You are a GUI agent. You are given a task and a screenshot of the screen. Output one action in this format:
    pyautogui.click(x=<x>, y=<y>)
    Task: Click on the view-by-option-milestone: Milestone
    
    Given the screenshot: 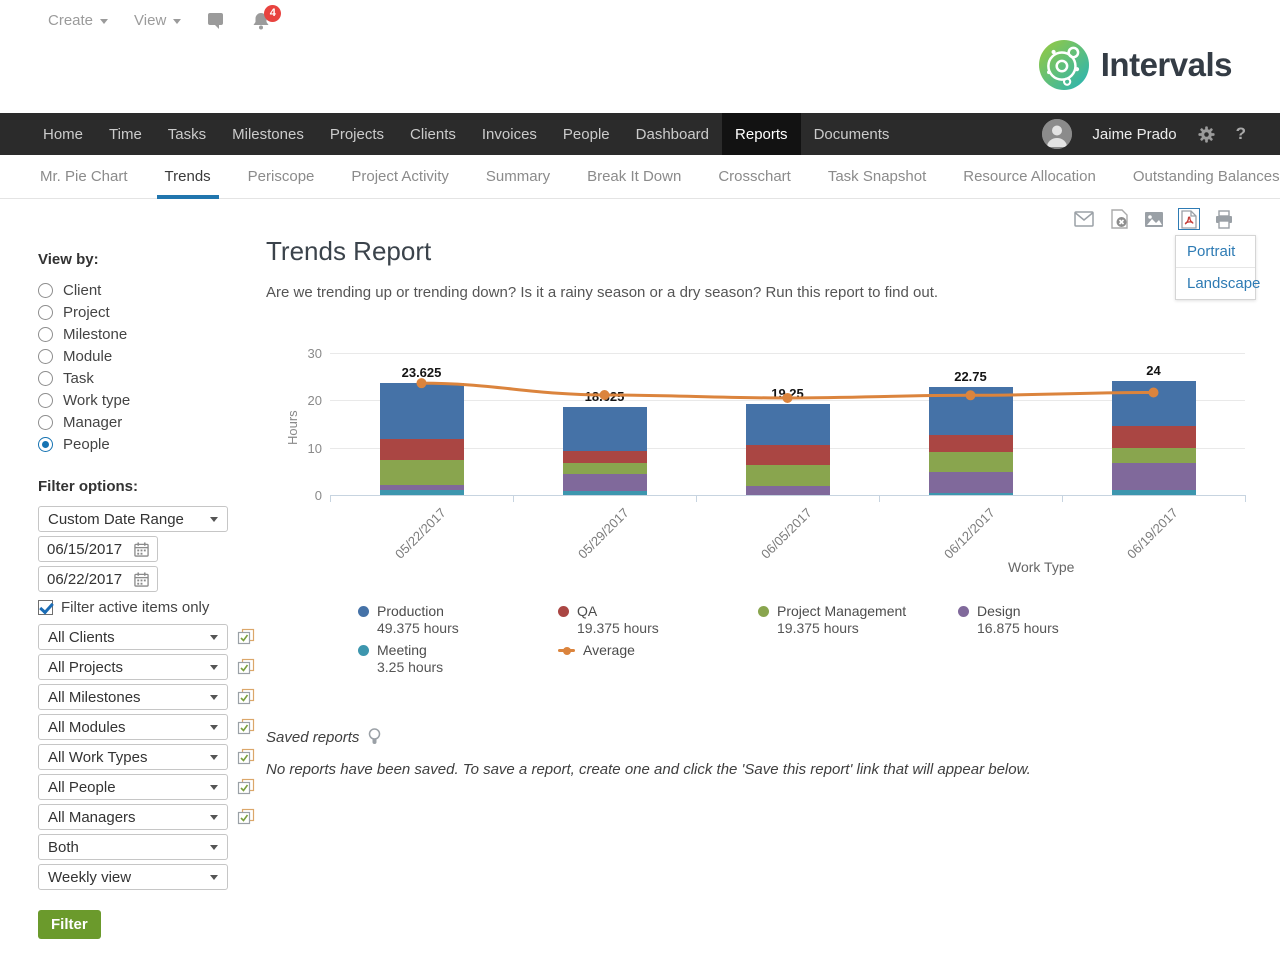 What is the action you would take?
    pyautogui.click(x=152, y=334)
    